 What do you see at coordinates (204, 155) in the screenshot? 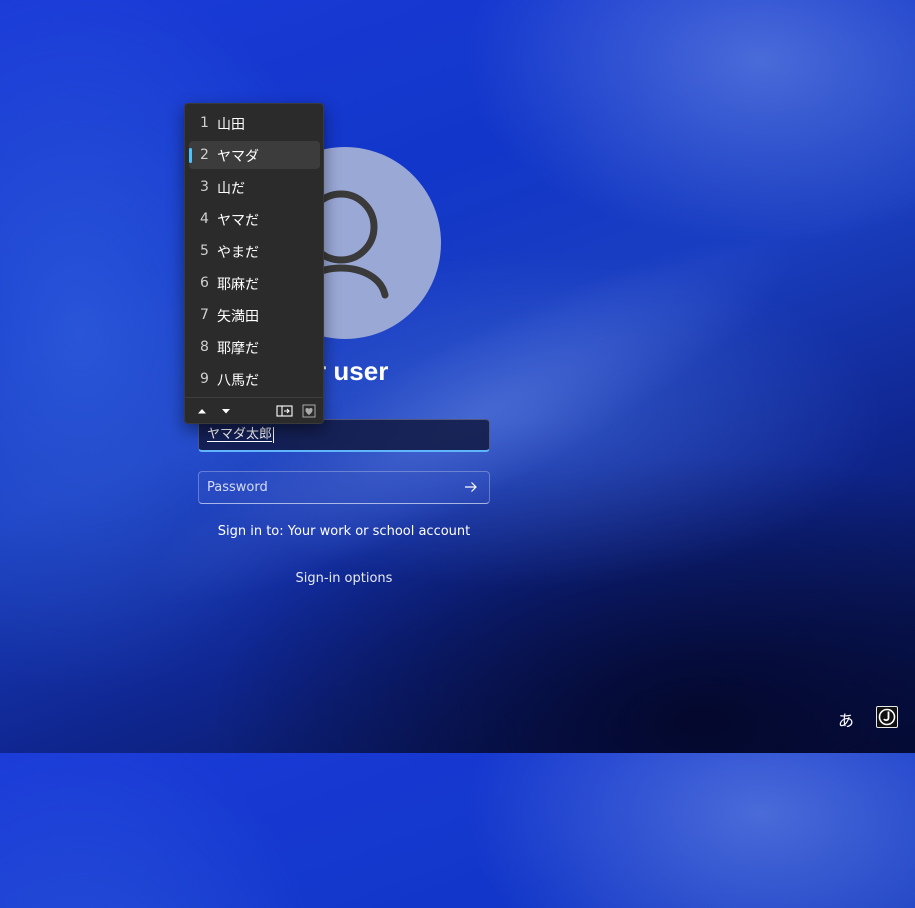
I see `candidate-number: 2` at bounding box center [204, 155].